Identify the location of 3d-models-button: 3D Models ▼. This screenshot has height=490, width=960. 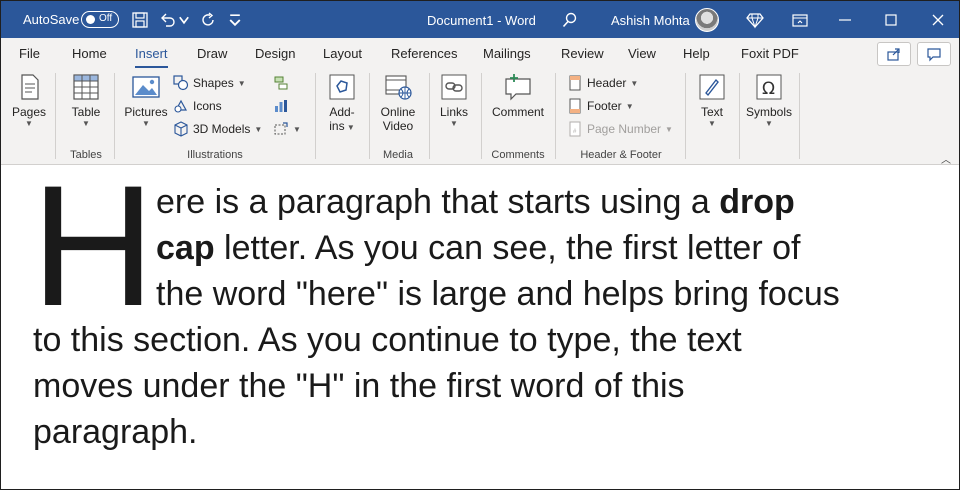
(217, 129).